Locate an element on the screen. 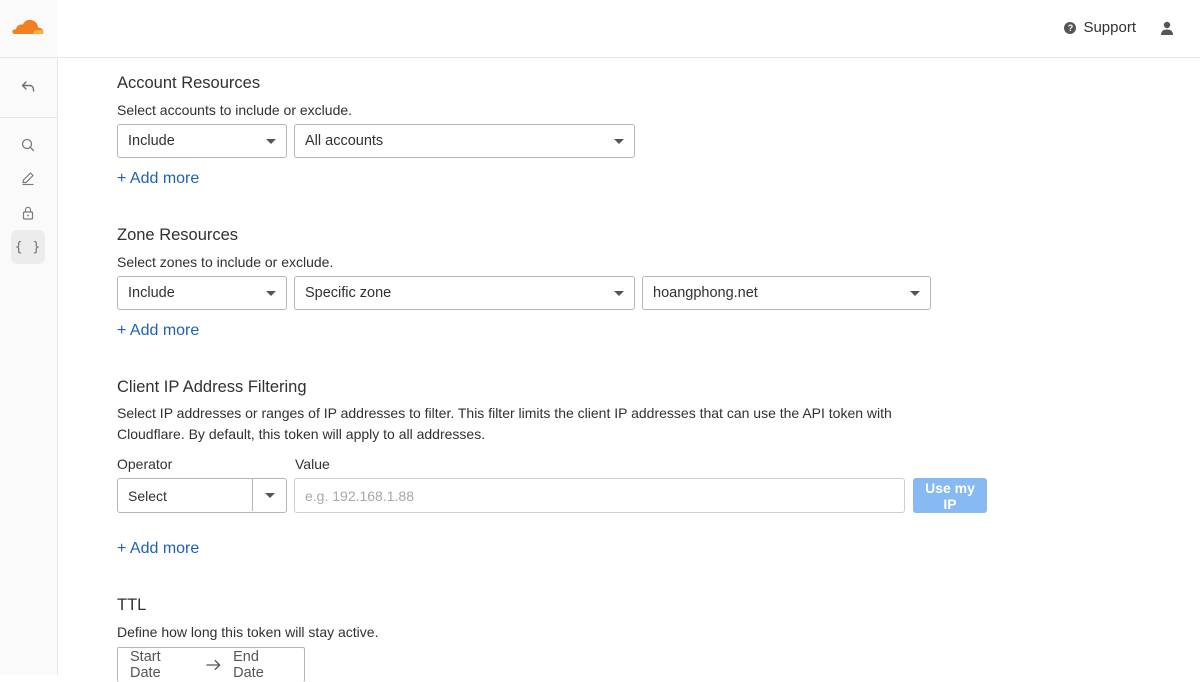 This screenshot has height=682, width=1200. value-label: Value is located at coordinates (312, 464).